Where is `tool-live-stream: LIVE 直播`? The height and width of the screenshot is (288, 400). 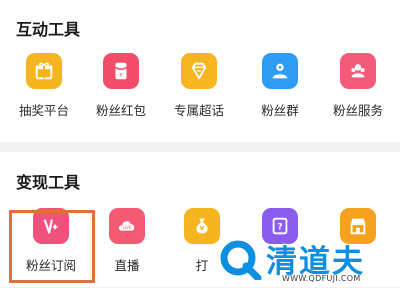 tool-live-stream: LIVE 直播 is located at coordinates (127, 247).